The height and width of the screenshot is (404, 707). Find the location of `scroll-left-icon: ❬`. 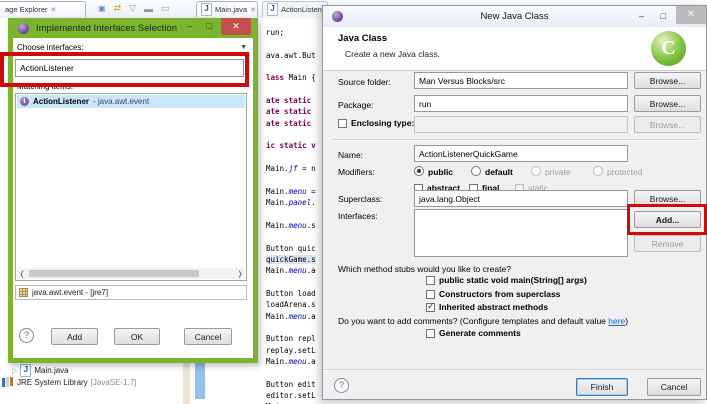

scroll-left-icon: ❬ is located at coordinates (22, 274).